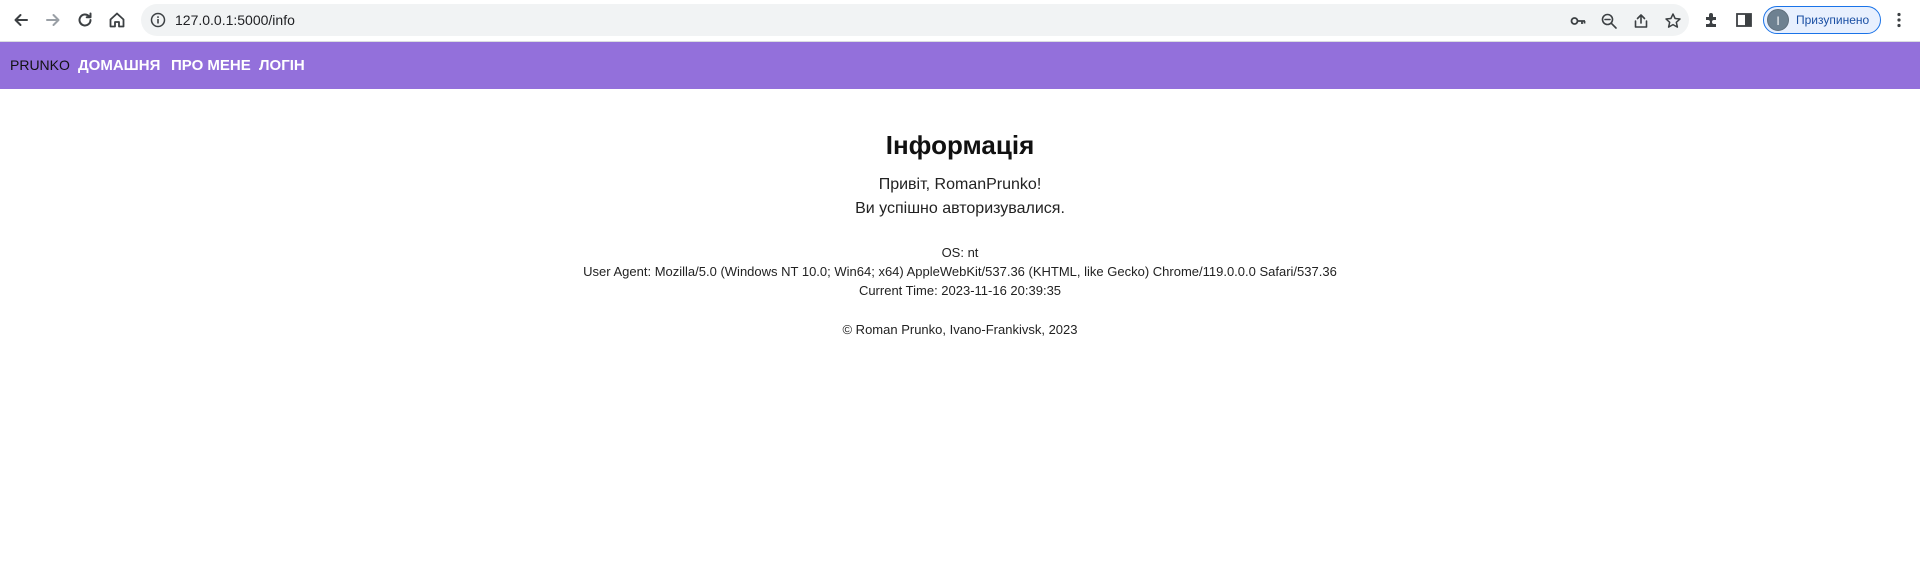  I want to click on browser-toolbar: 127.0.0.1:5000/info I Призупинено, so click(960, 21).